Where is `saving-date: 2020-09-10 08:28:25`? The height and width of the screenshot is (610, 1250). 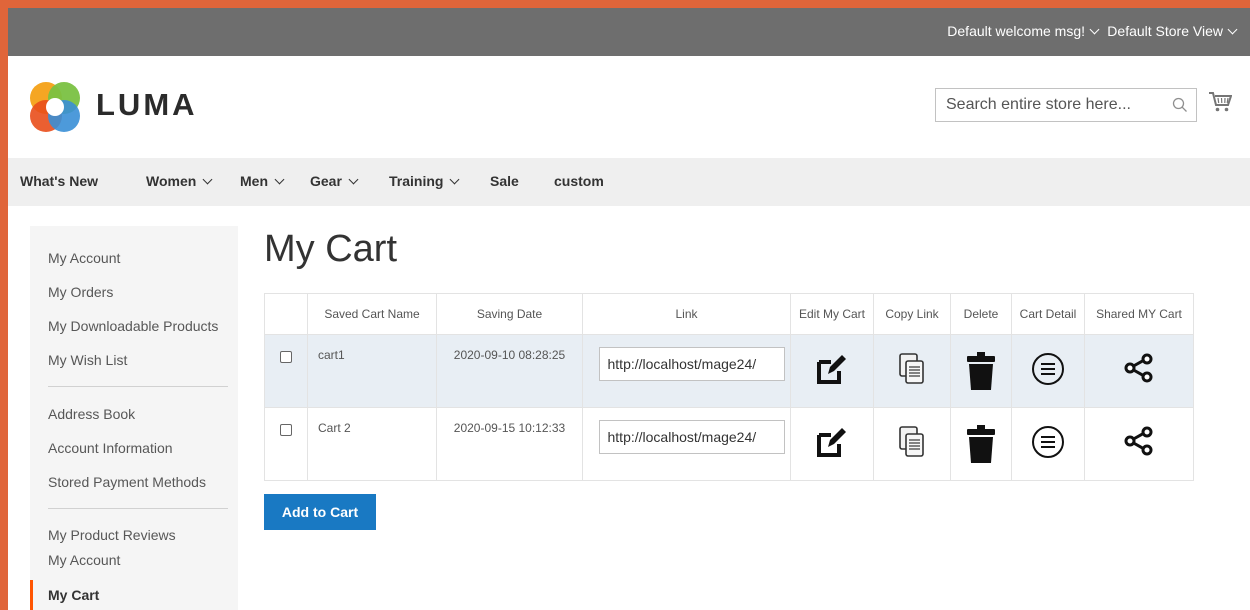
saving-date: 2020-09-10 08:28:25 is located at coordinates (509, 355).